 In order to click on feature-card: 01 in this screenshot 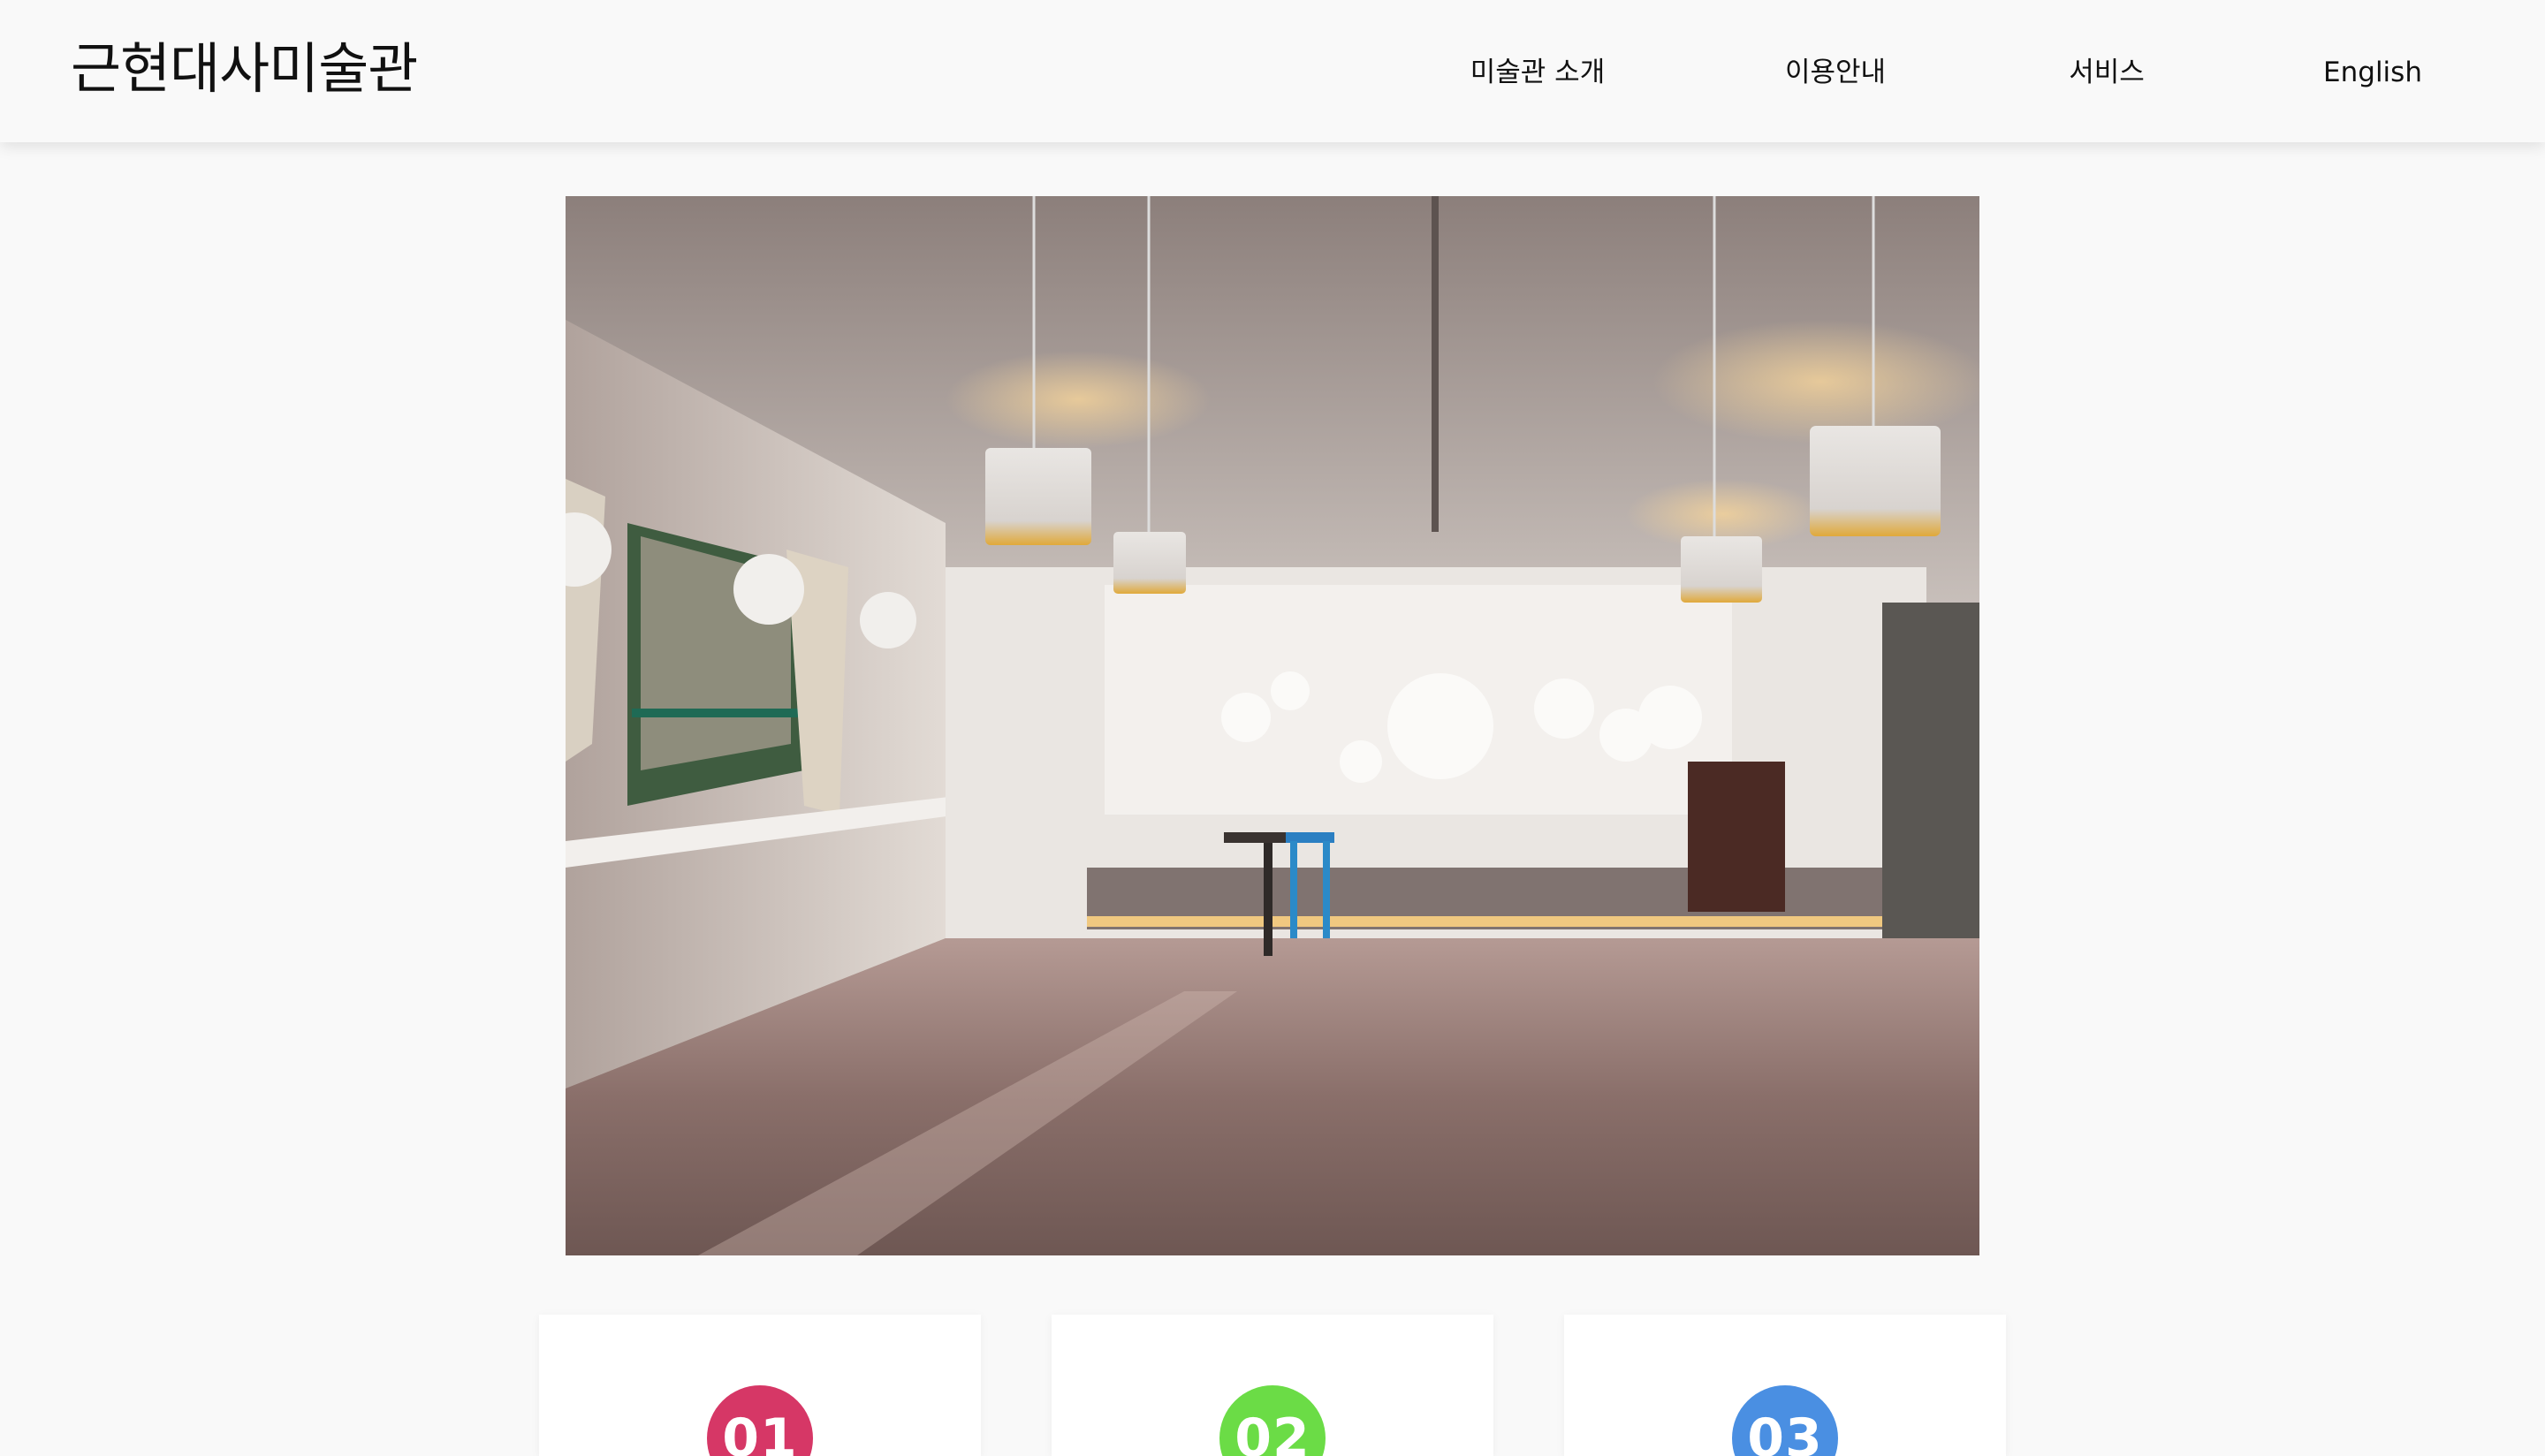, I will do `click(760, 1385)`.